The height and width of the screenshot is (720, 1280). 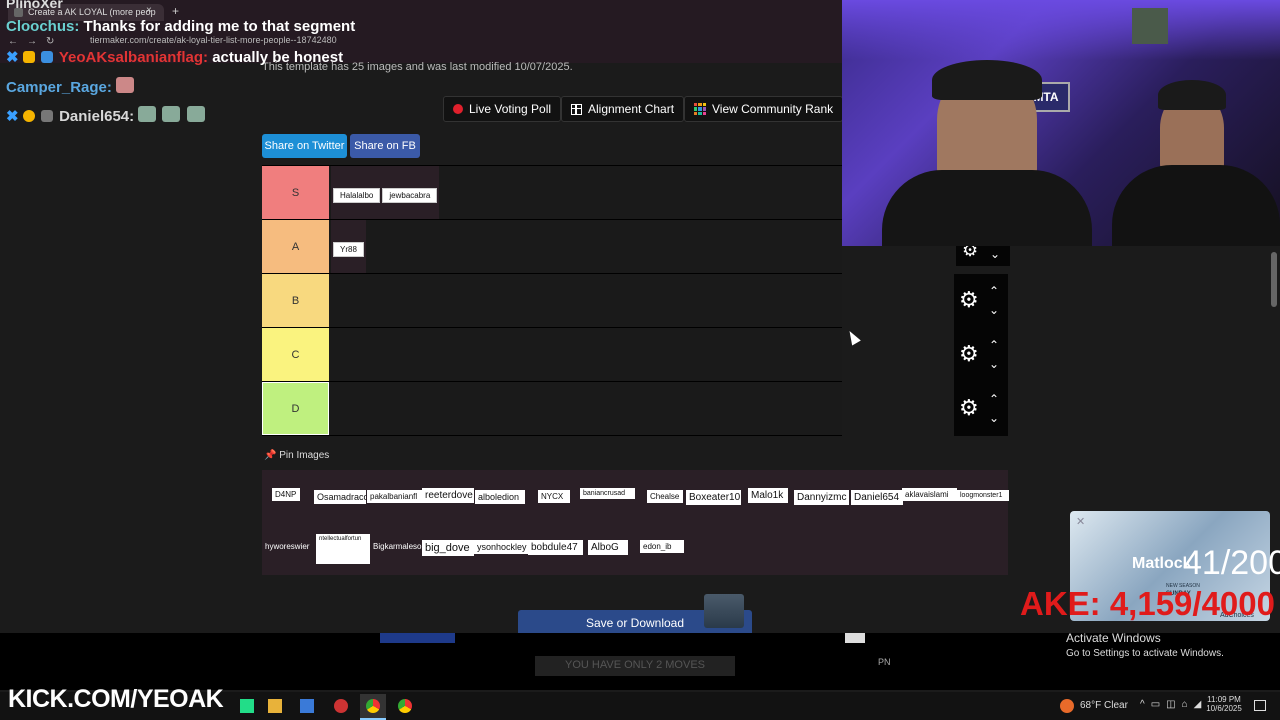 What do you see at coordinates (1147, 603) in the screenshot?
I see `sub-counter: AKE: 4,159/4000` at bounding box center [1147, 603].